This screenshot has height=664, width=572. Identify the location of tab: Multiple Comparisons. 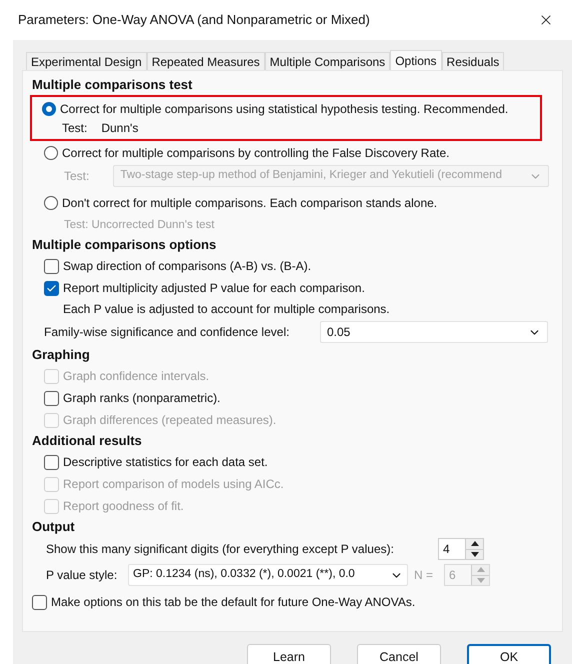
(327, 61).